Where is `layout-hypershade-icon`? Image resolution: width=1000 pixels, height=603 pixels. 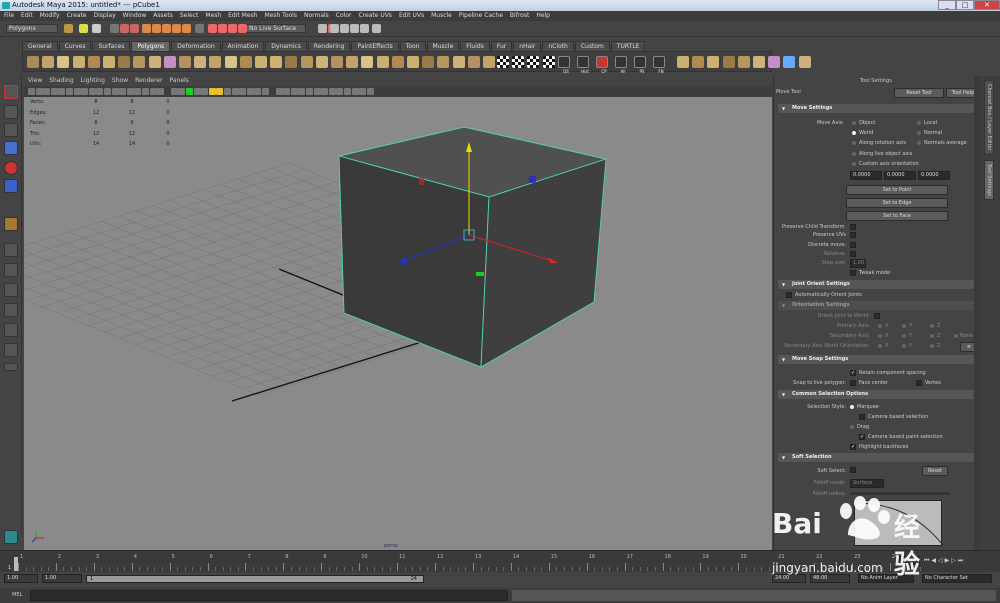 layout-hypershade-icon is located at coordinates (11, 350).